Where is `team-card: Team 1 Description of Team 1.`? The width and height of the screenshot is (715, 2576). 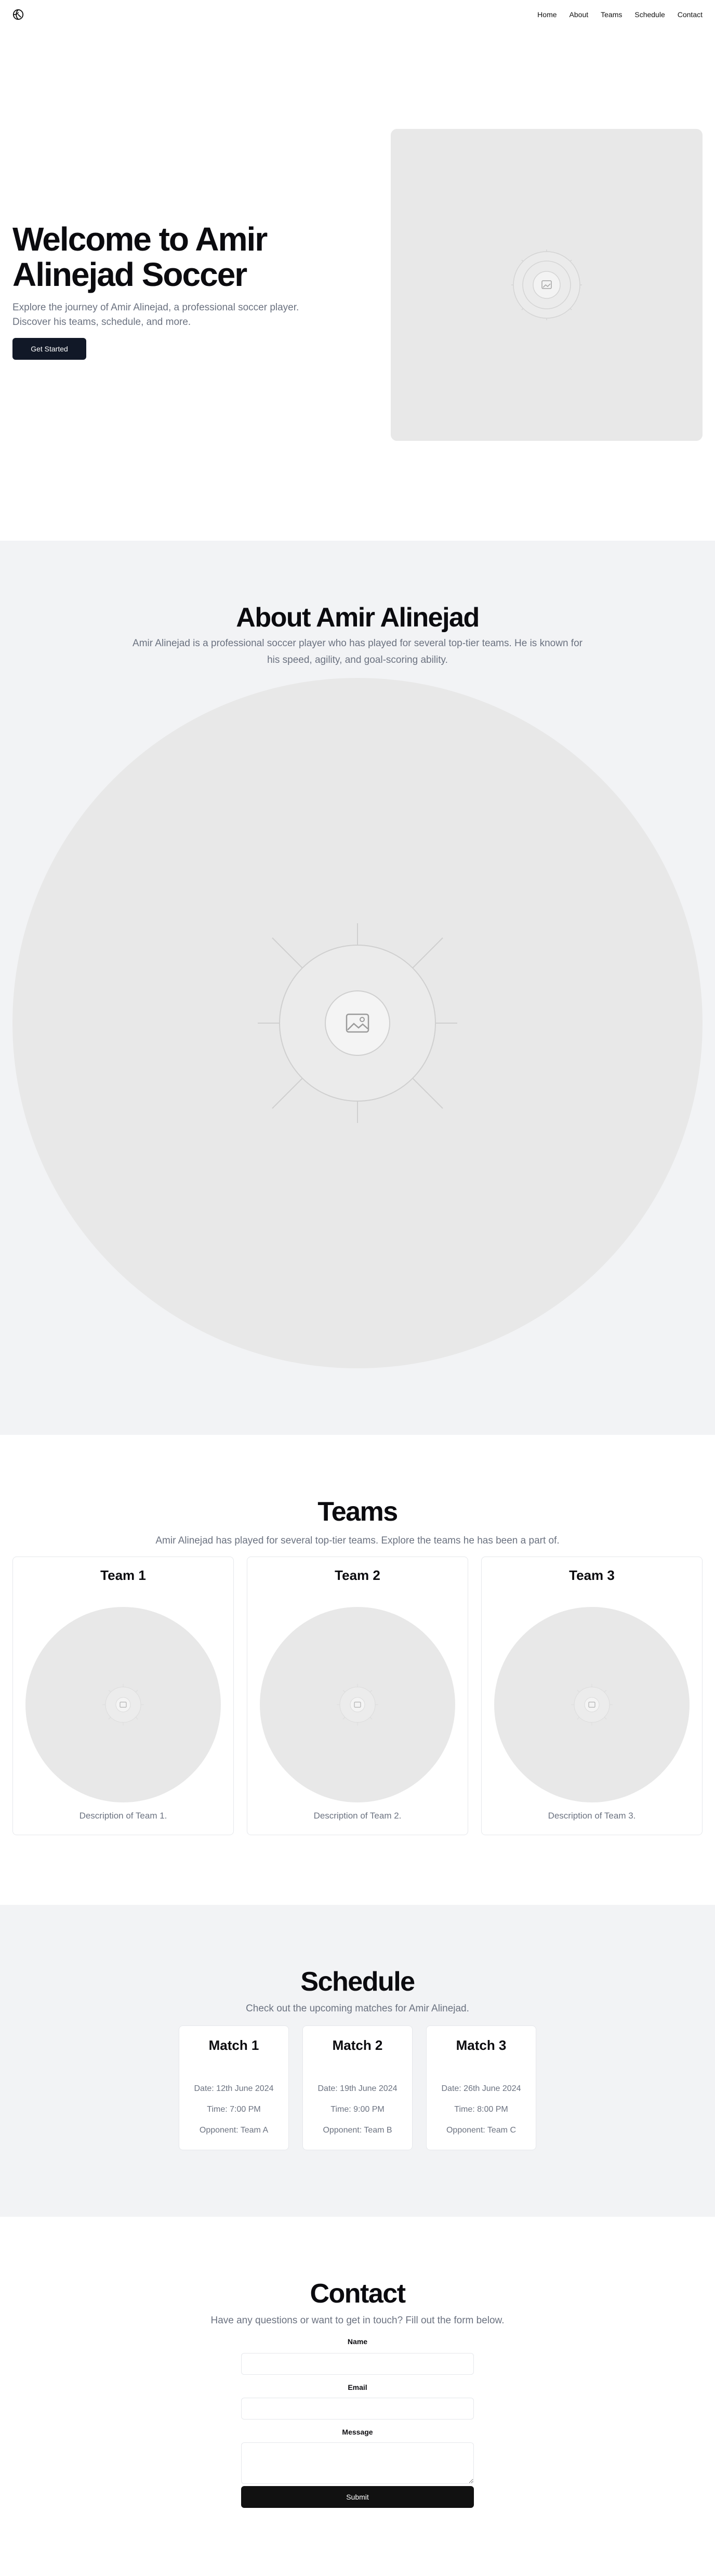
team-card: Team 1 Description of Team 1. is located at coordinates (123, 1696).